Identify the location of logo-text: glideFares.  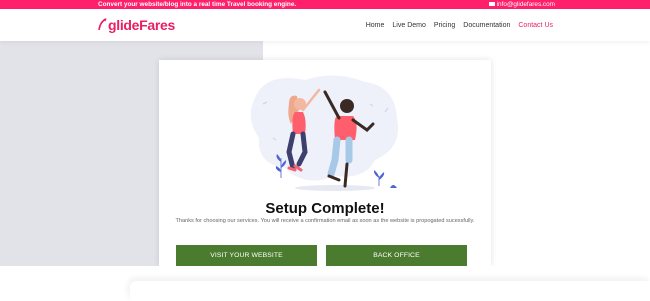
(141, 25).